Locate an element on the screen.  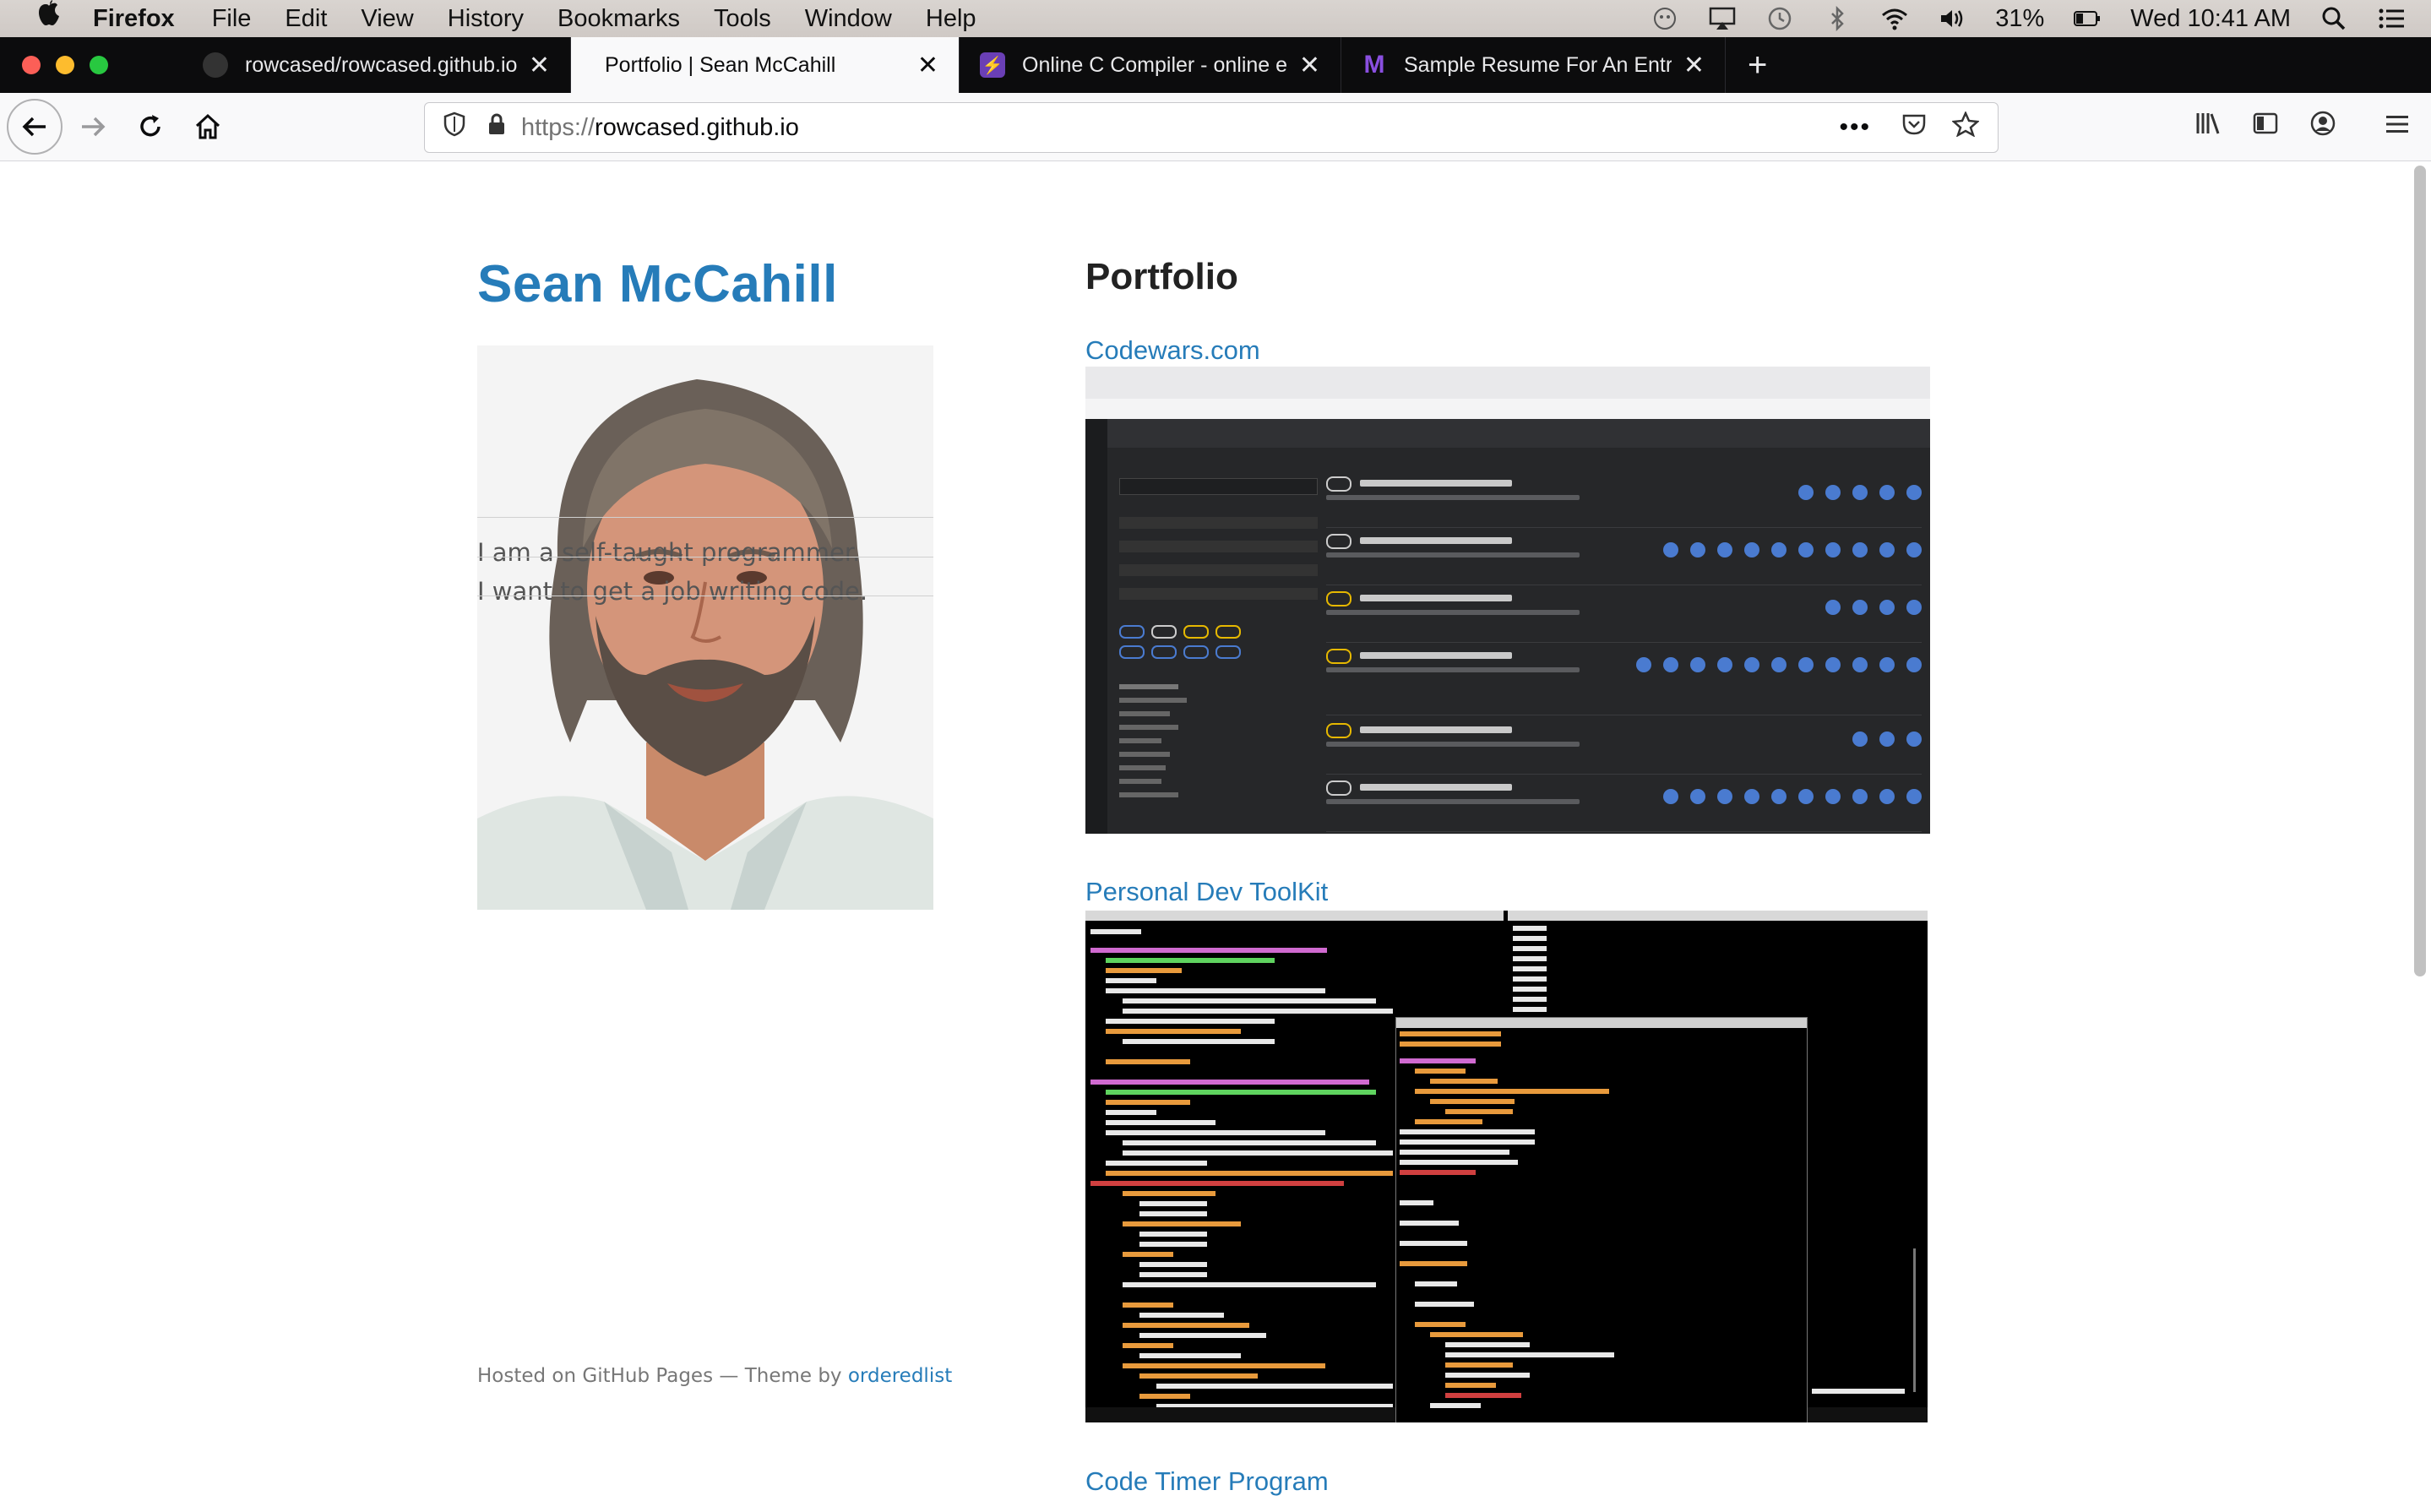
bookmark-star-icon is located at coordinates (1965, 127).